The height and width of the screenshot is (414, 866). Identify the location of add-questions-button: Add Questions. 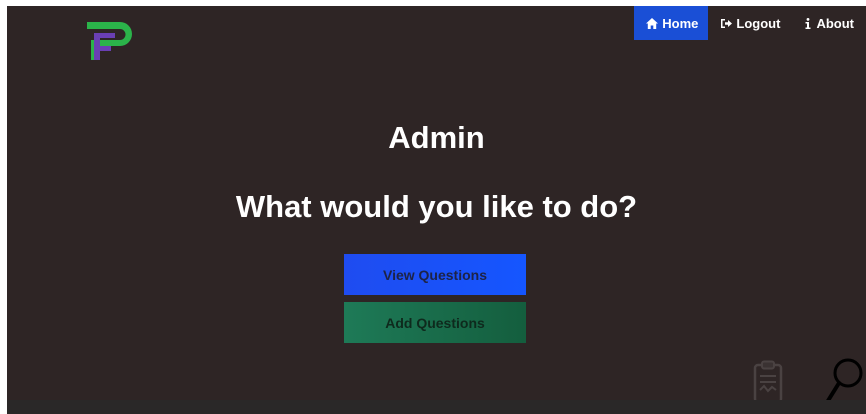
(435, 322).